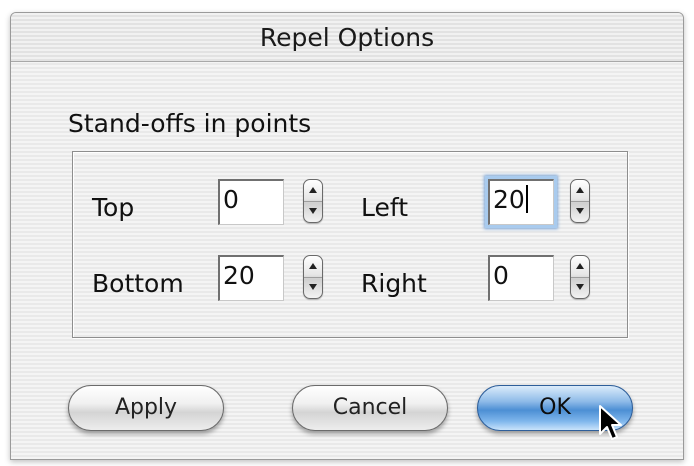  I want to click on left-input-value: 20, so click(509, 199).